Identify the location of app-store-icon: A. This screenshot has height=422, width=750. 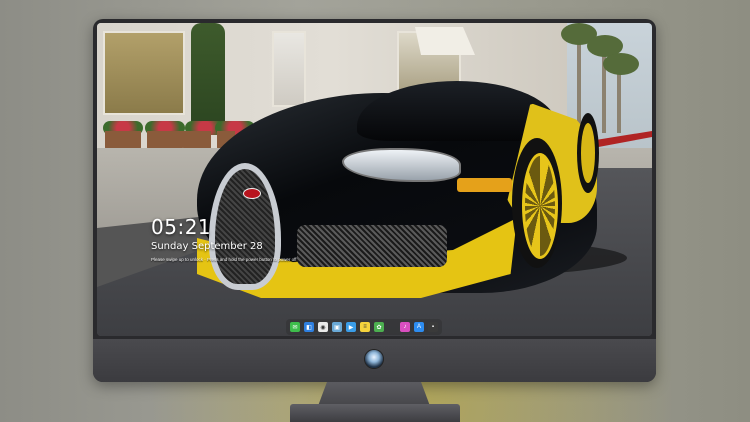
(419, 327).